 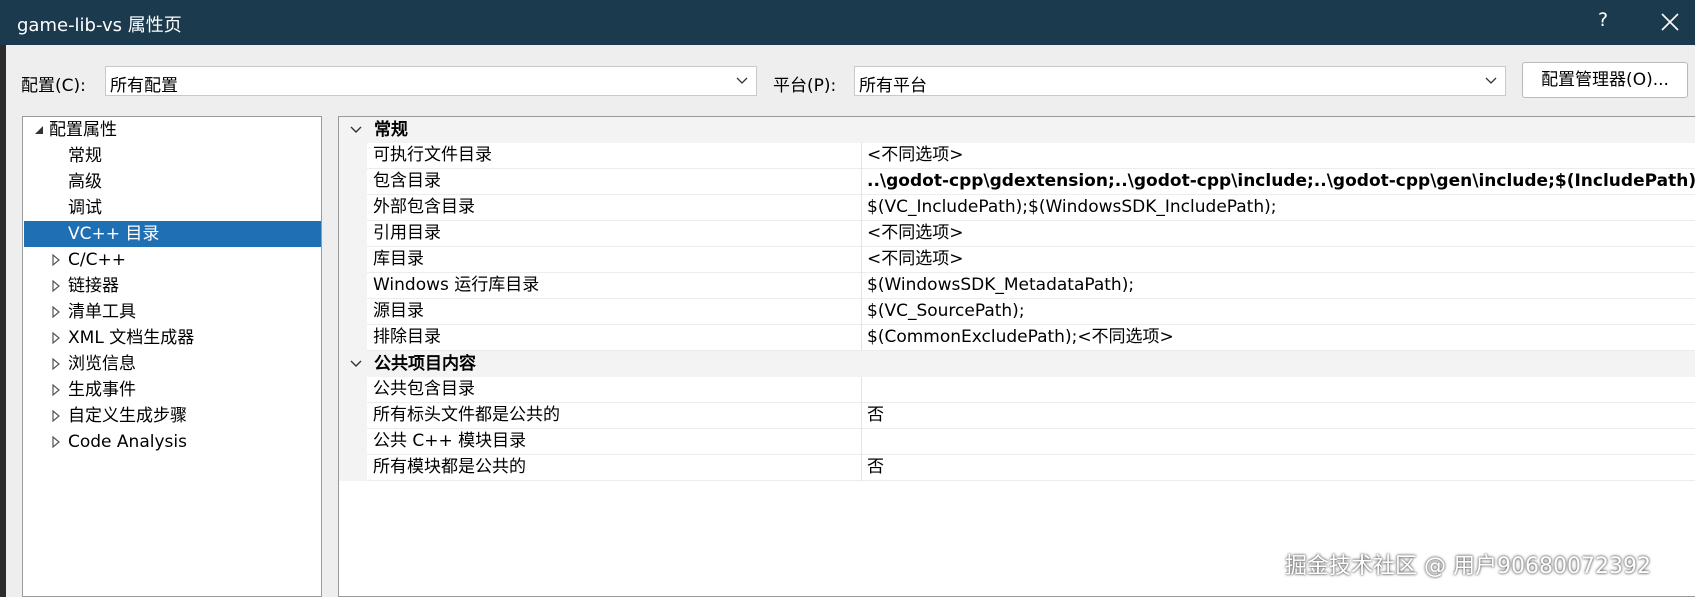 I want to click on tree-item-label: 清单工具, so click(x=102, y=312).